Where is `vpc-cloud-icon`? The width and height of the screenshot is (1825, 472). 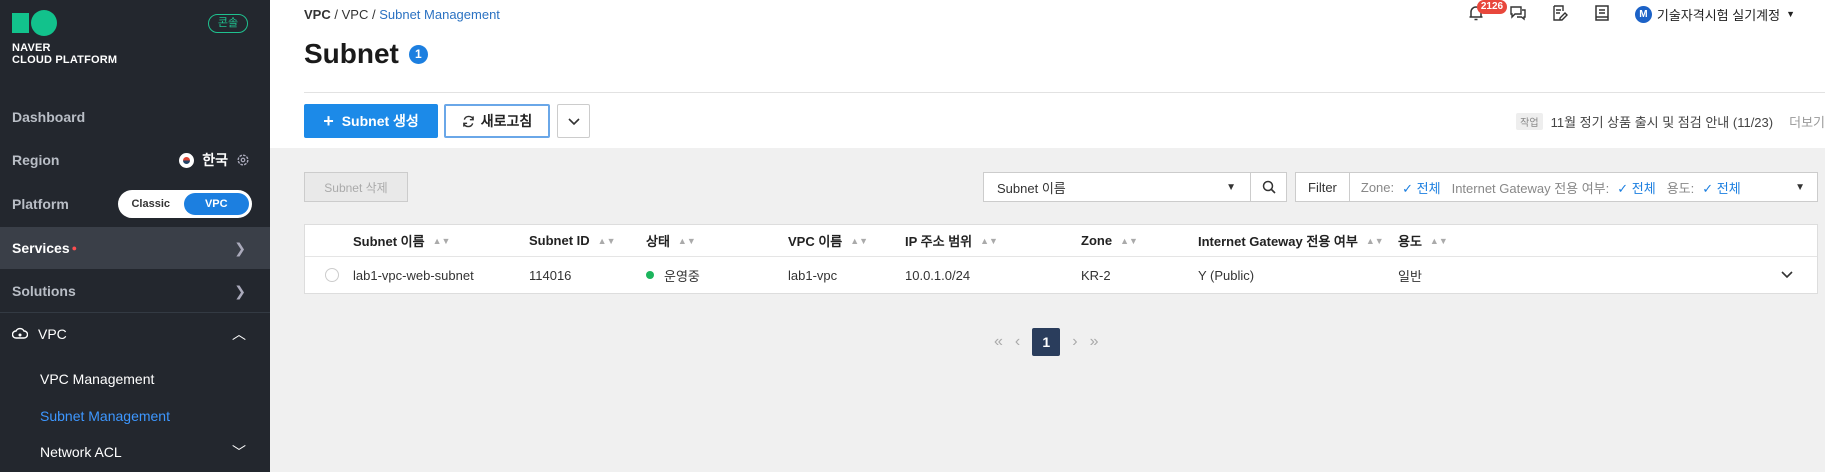 vpc-cloud-icon is located at coordinates (20, 333).